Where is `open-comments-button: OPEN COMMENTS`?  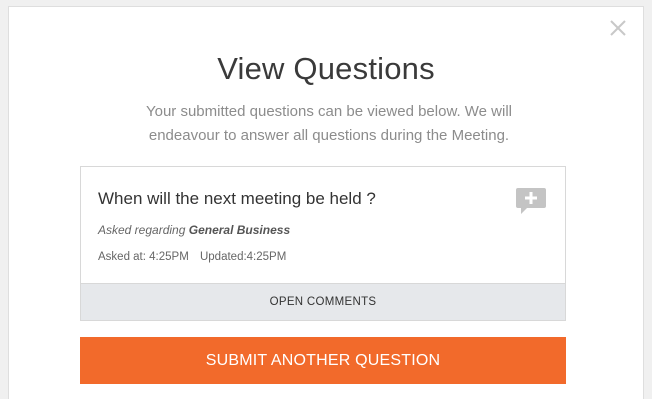
open-comments-button: OPEN COMMENTS is located at coordinates (323, 301).